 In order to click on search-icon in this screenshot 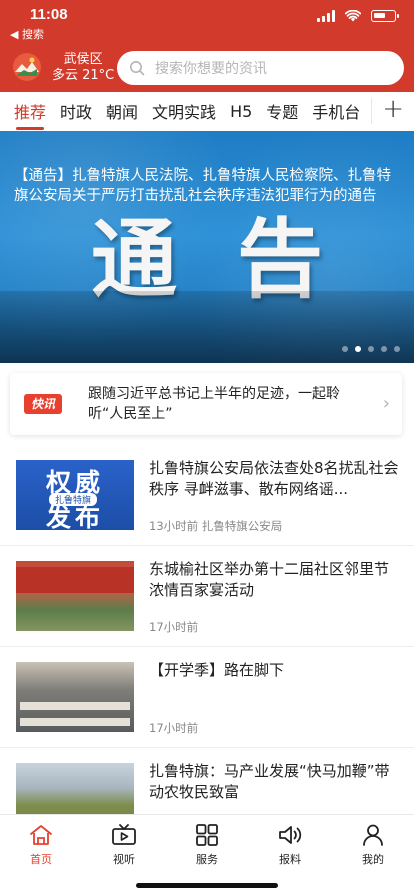, I will do `click(137, 68)`.